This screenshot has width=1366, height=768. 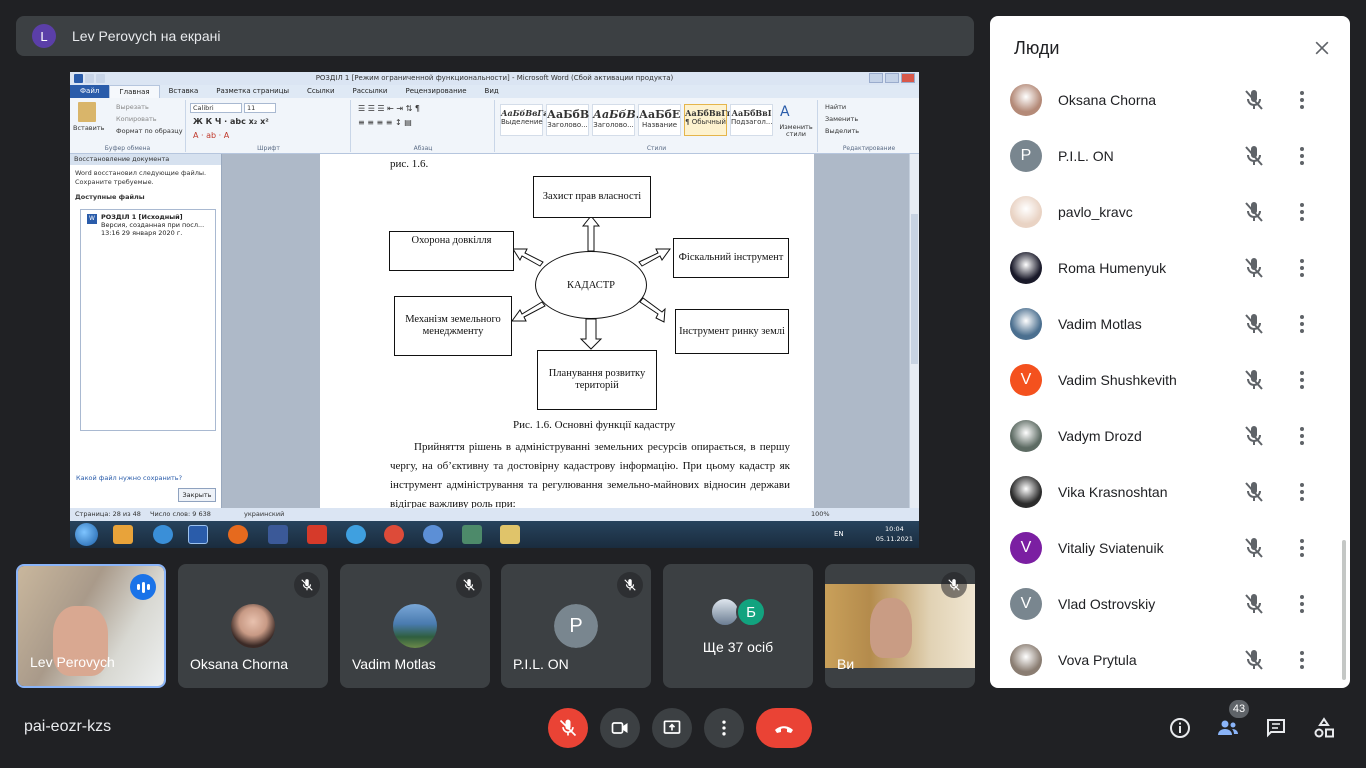 What do you see at coordinates (252, 91) in the screenshot?
I see `tab-layout: Разметка страницы` at bounding box center [252, 91].